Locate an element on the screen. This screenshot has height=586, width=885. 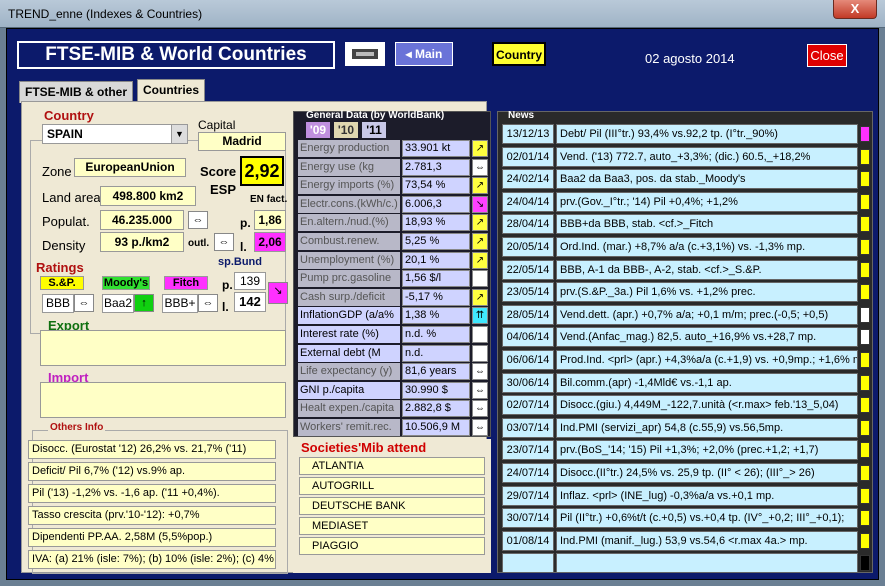
general-row-value: 2.882,8 $ is located at coordinates (436, 409).